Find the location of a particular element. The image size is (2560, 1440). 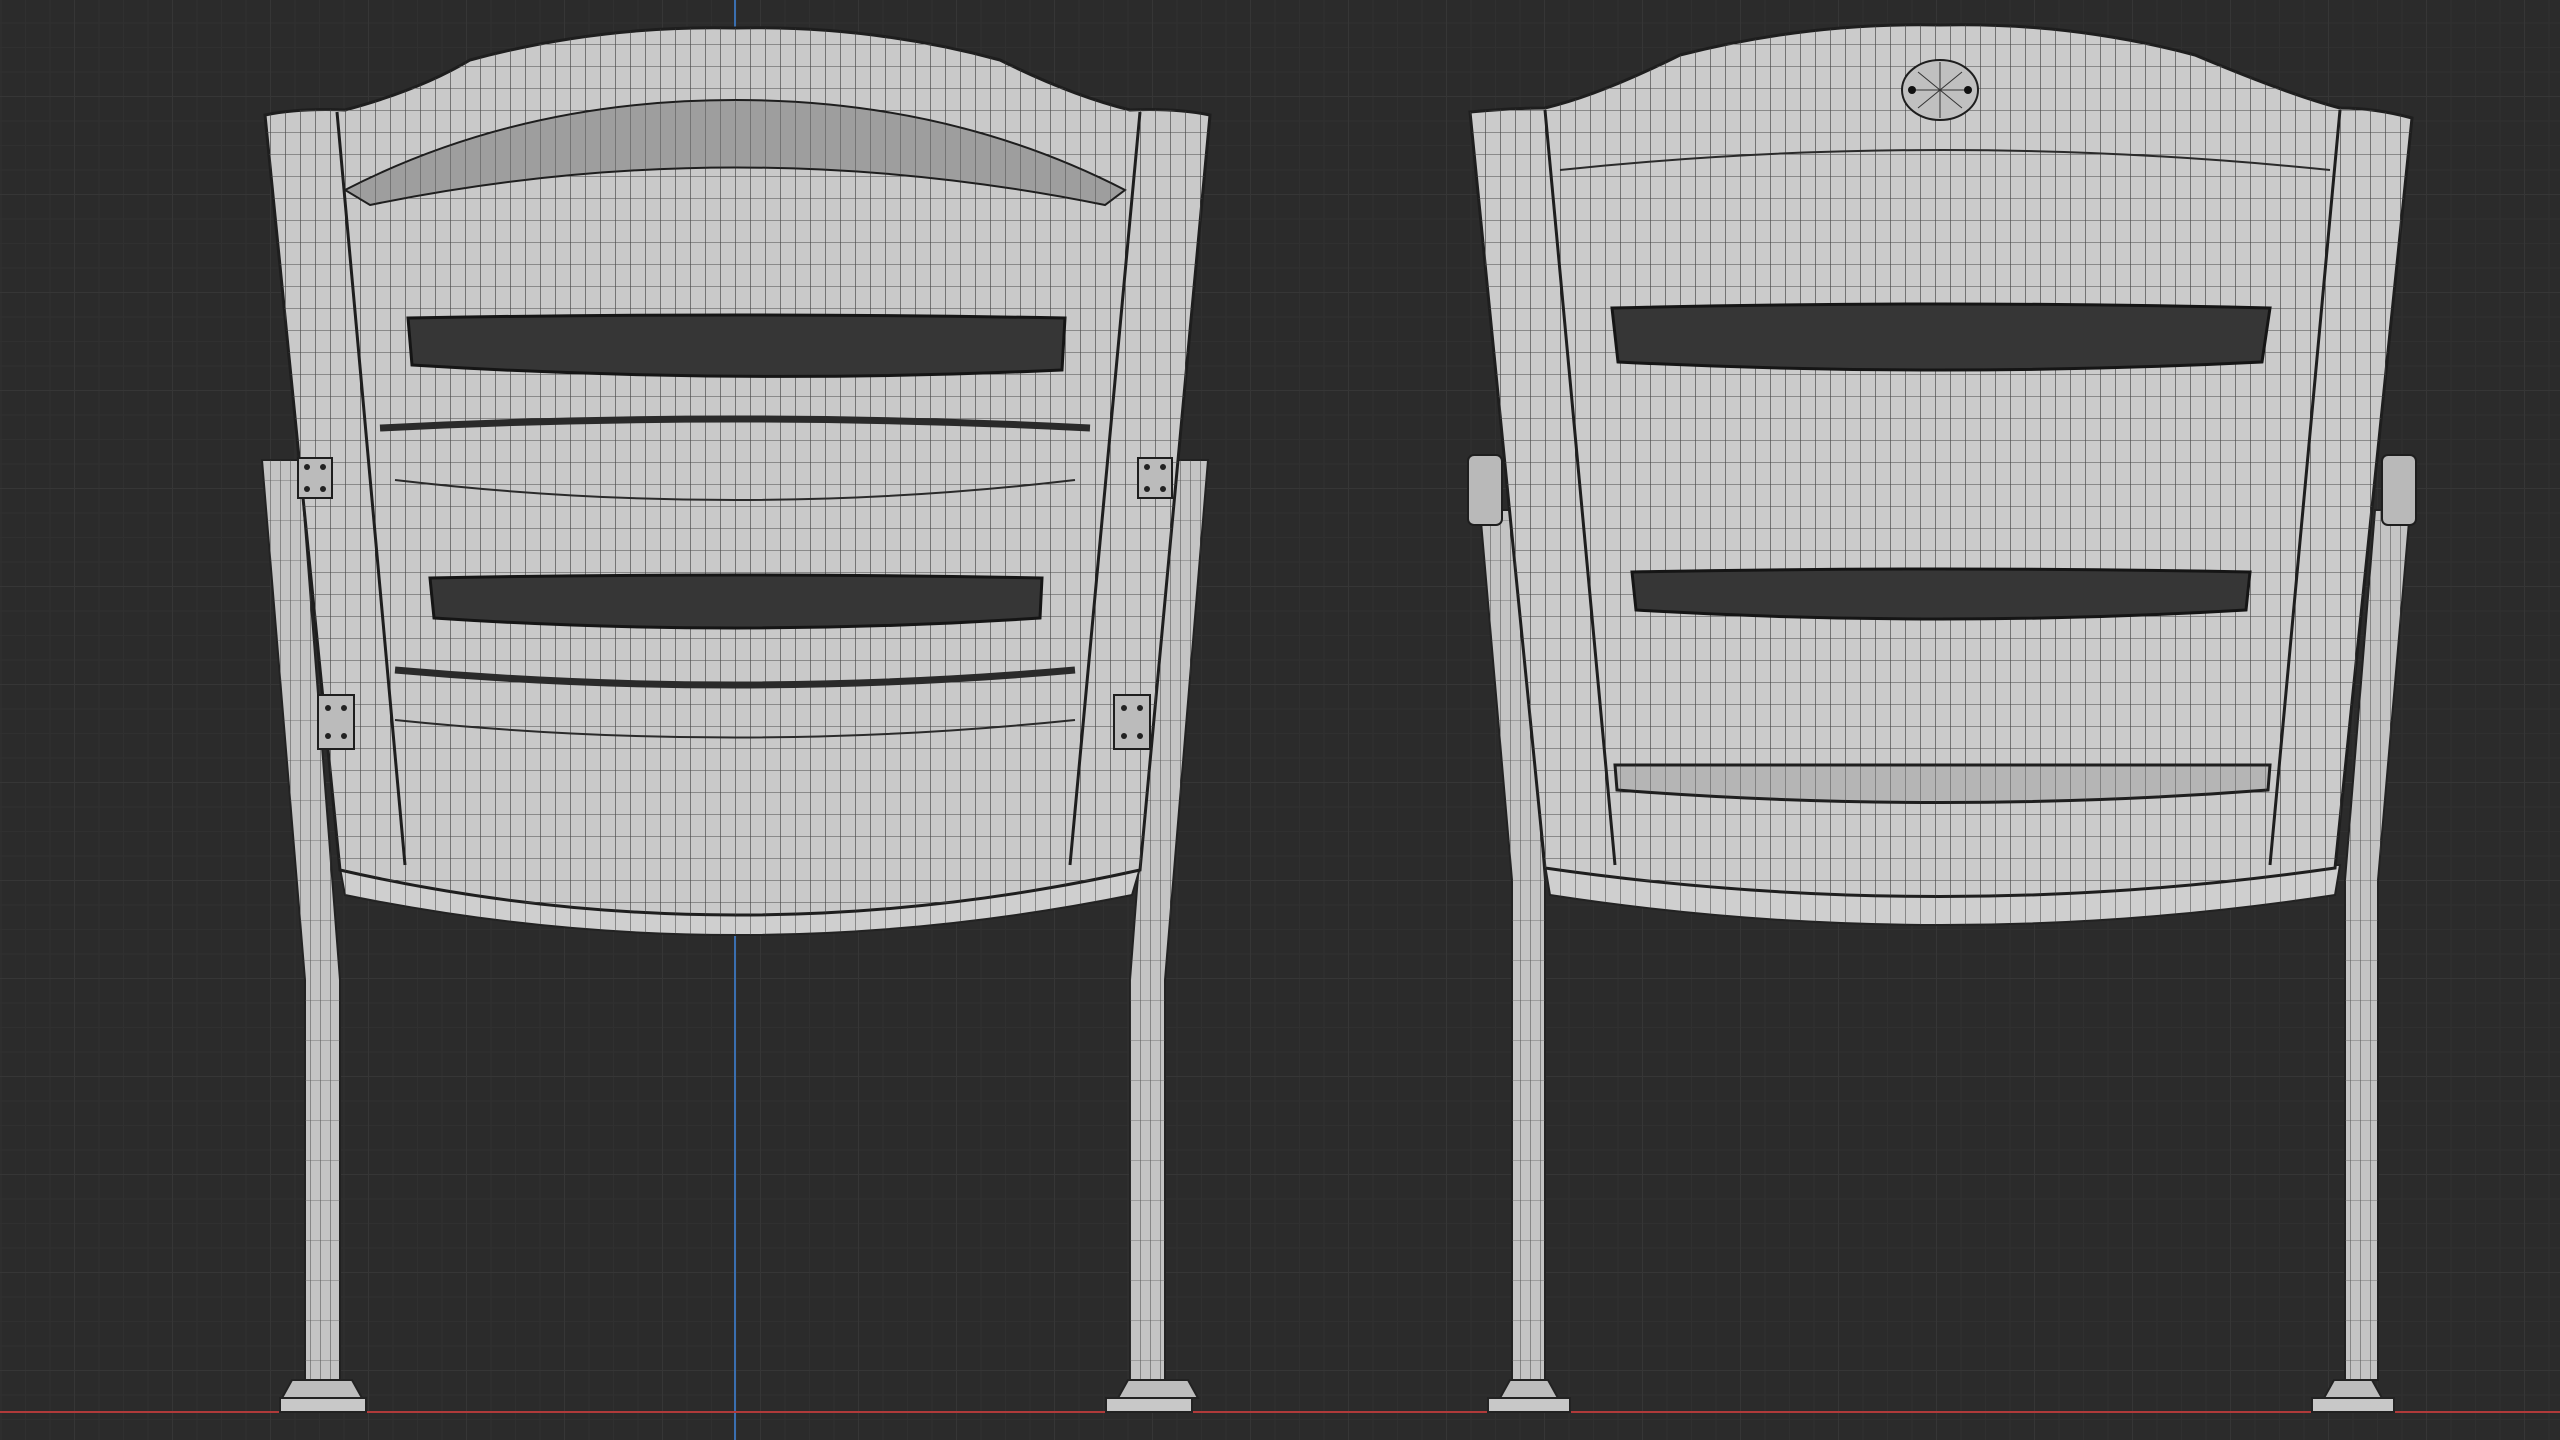

upper-slot-front is located at coordinates (1941, 337).